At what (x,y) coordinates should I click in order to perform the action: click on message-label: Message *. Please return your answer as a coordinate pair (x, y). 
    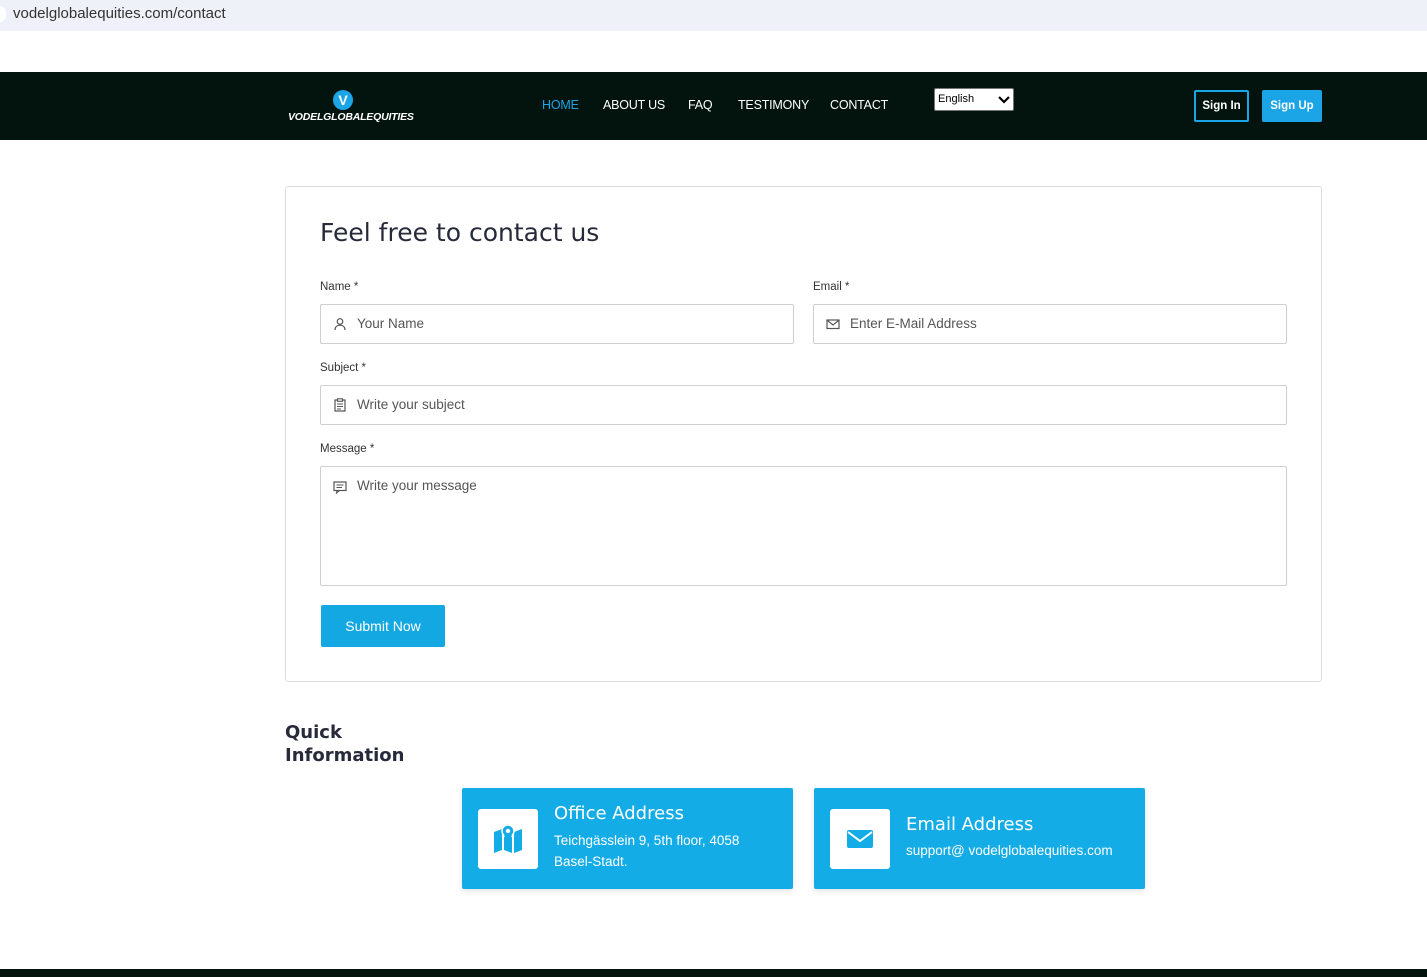
    Looking at the image, I should click on (347, 449).